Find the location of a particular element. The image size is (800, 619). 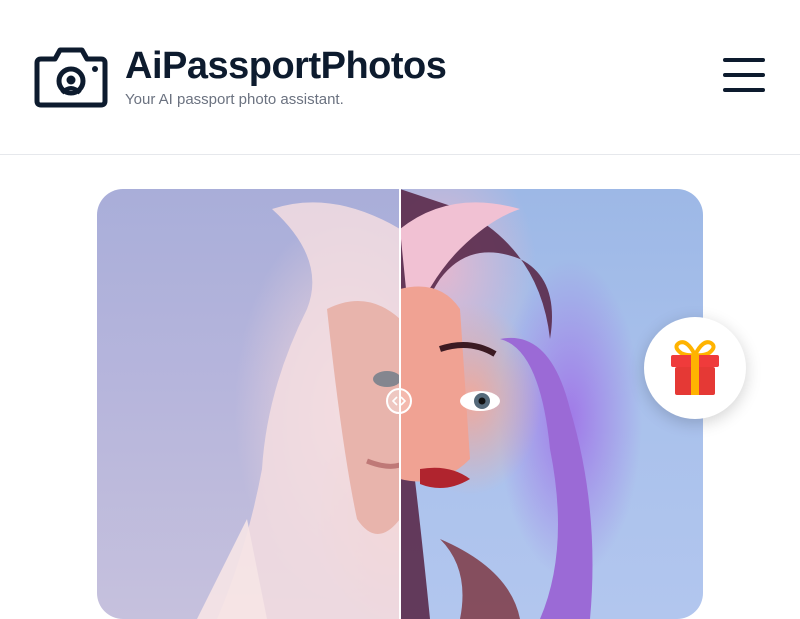

brand-title: AiPassportPhotos is located at coordinates (286, 66).